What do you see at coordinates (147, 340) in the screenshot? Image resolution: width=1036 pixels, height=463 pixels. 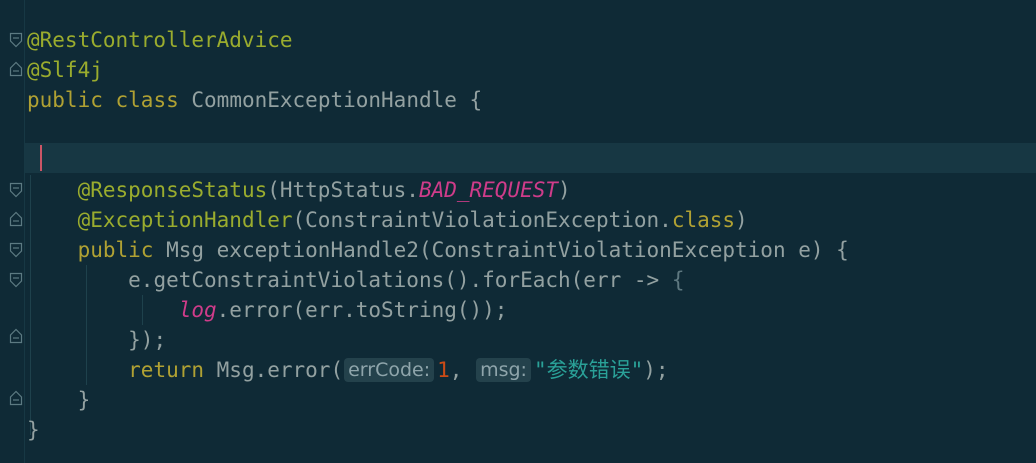 I see `code-text: });` at bounding box center [147, 340].